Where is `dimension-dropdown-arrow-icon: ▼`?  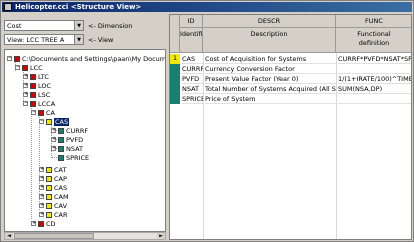
dimension-dropdown-arrow-icon: ▼ is located at coordinates (78, 25).